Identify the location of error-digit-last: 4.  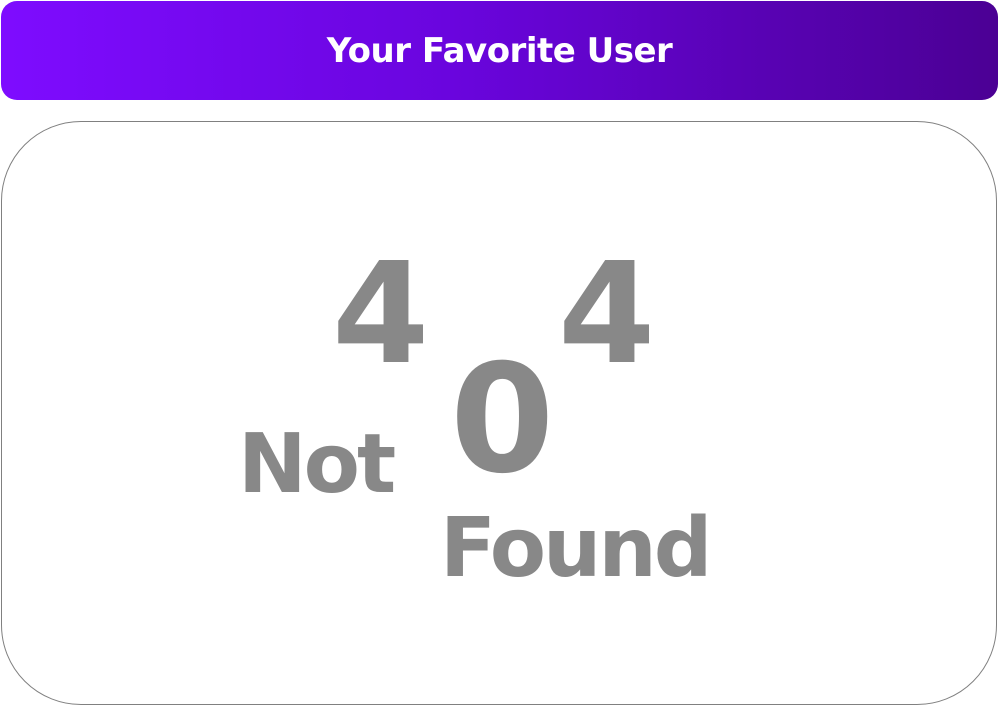
(607, 314).